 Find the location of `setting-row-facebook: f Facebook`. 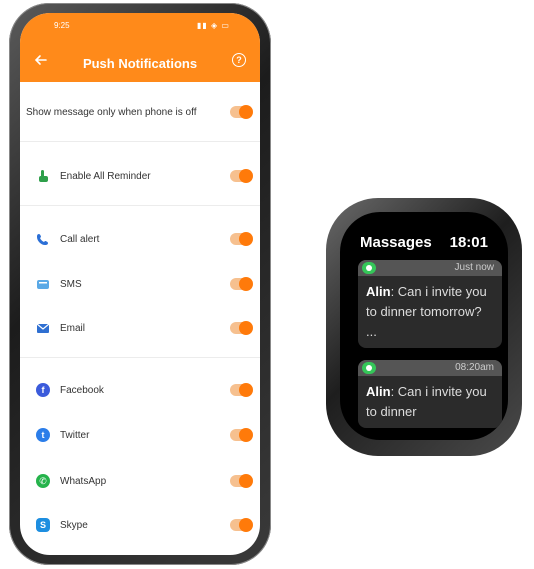

setting-row-facebook: f Facebook is located at coordinates (140, 391).